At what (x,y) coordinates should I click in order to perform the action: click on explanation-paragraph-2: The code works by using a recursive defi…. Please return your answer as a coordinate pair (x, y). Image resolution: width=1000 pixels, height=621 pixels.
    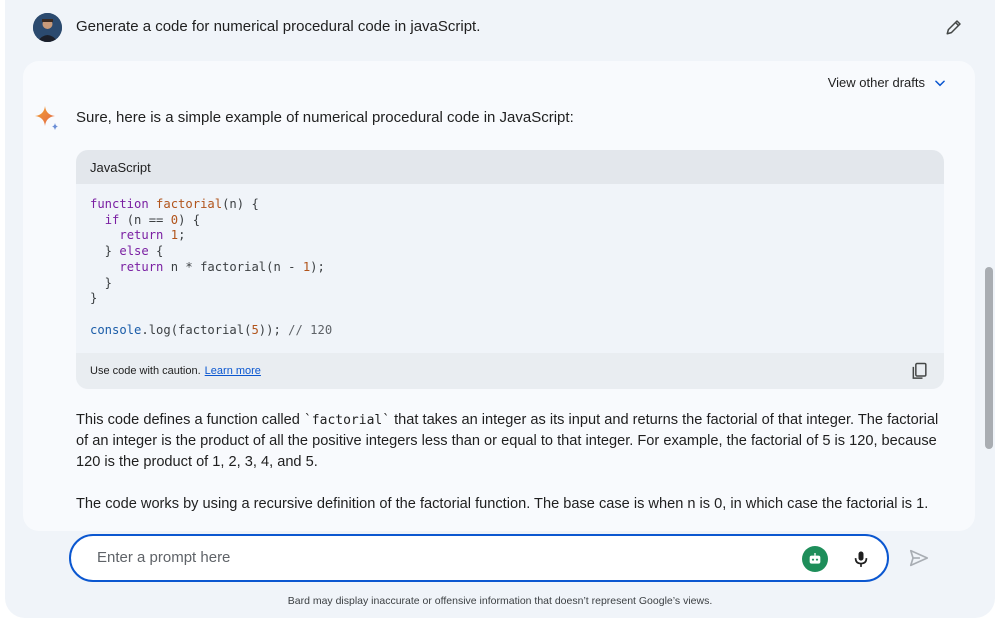
    Looking at the image, I should click on (502, 504).